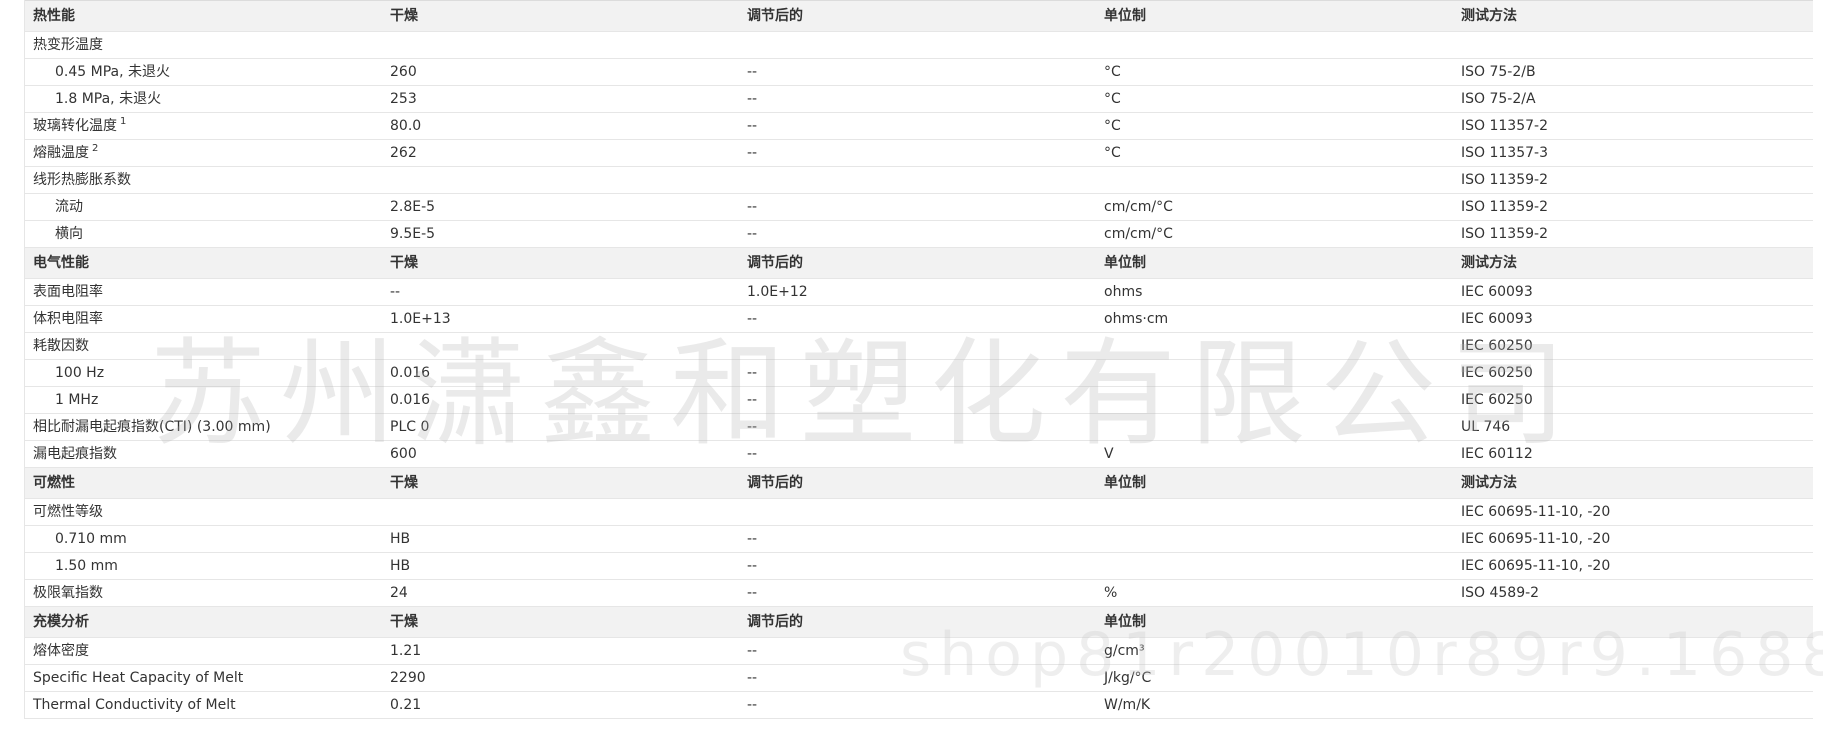  What do you see at coordinates (1274, 678) in the screenshot?
I see `unit-value: J/kg/°C` at bounding box center [1274, 678].